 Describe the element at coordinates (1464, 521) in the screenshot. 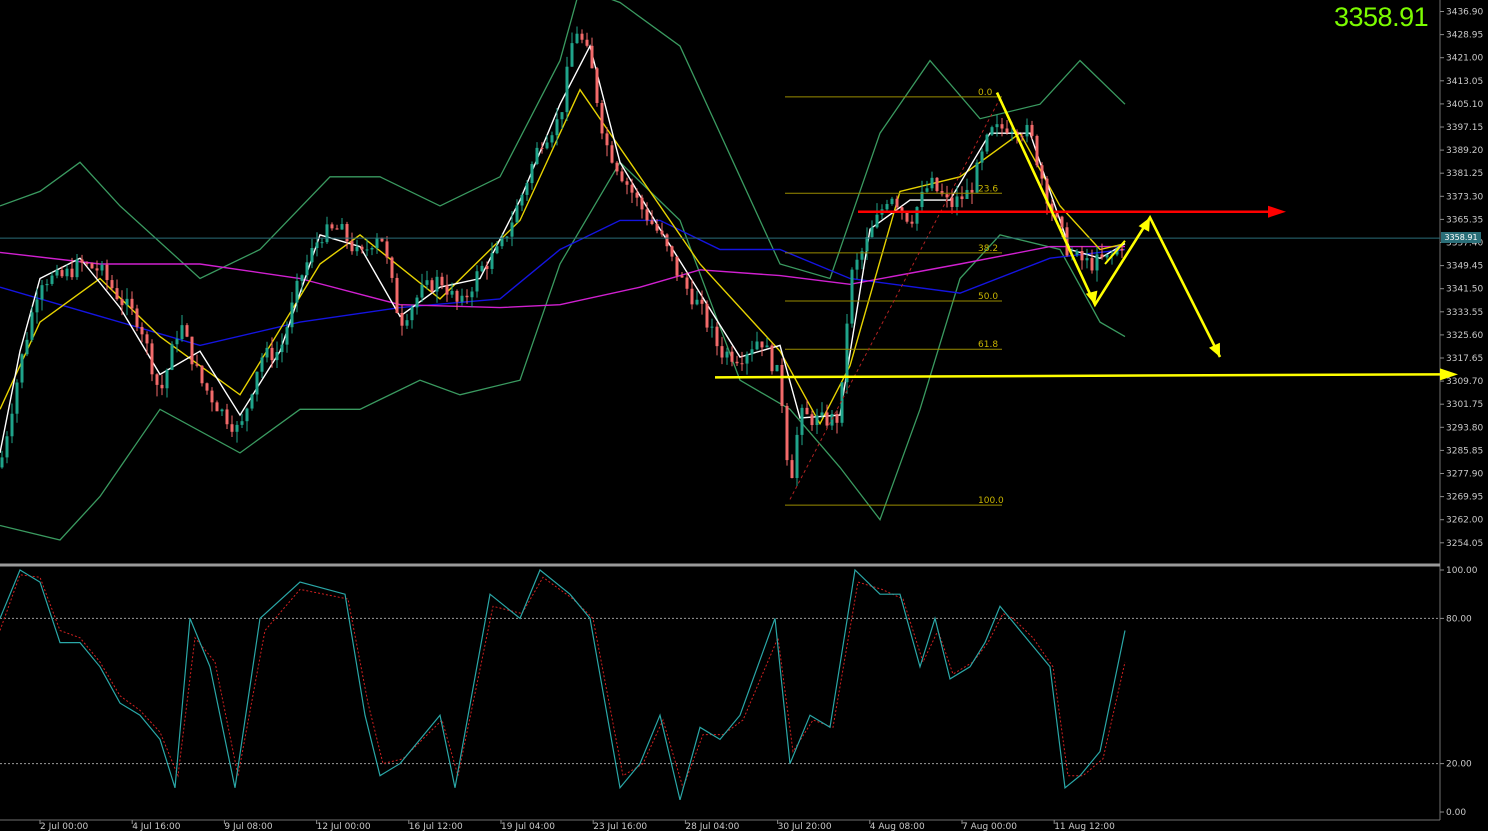

I see `price-tick-label: 3262.00` at that location.